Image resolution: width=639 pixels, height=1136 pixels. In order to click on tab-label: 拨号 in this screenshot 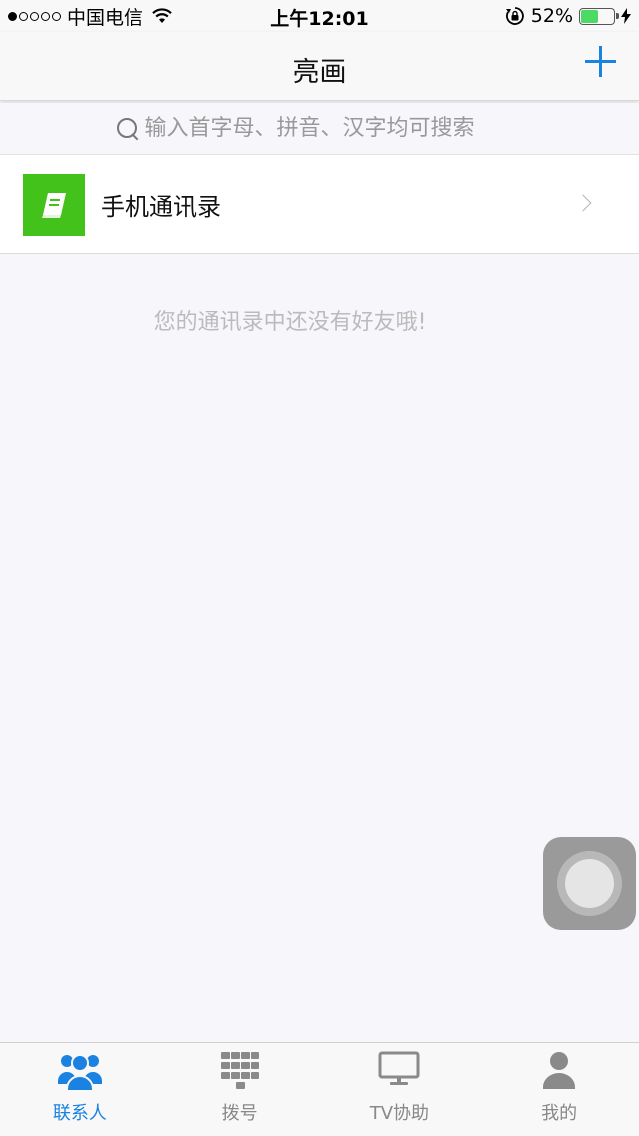, I will do `click(239, 1113)`.